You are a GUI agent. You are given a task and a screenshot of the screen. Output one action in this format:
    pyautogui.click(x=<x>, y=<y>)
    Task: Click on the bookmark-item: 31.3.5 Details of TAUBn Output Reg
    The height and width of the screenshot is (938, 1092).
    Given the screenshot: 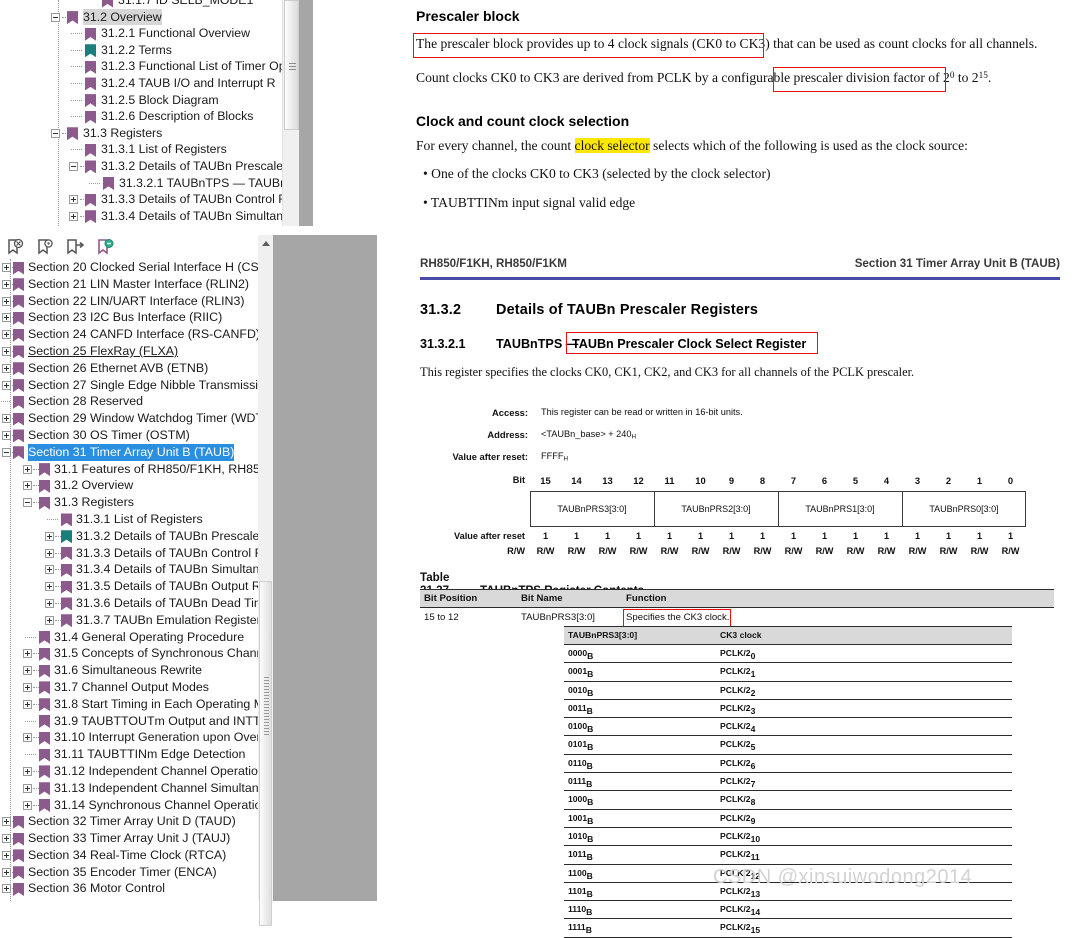 What is the action you would take?
    pyautogui.click(x=129, y=586)
    